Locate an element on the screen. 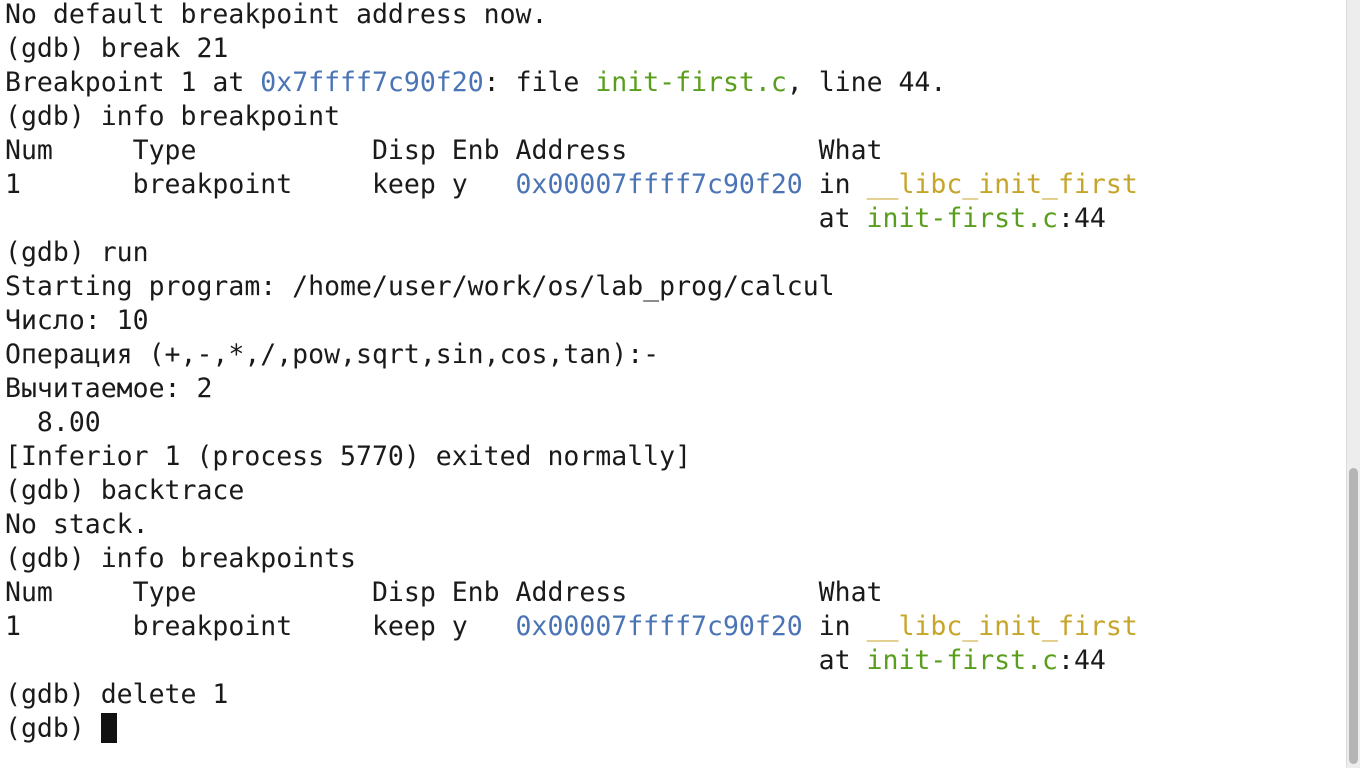  output-line: Число: 10 is located at coordinates (77, 320).